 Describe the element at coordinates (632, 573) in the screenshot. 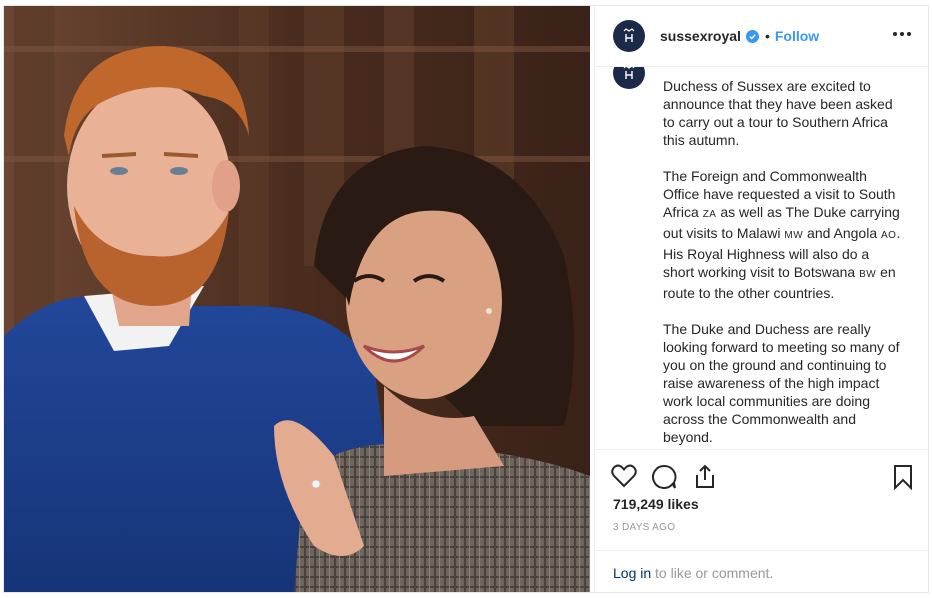

I see `log-in-link: Log in` at that location.